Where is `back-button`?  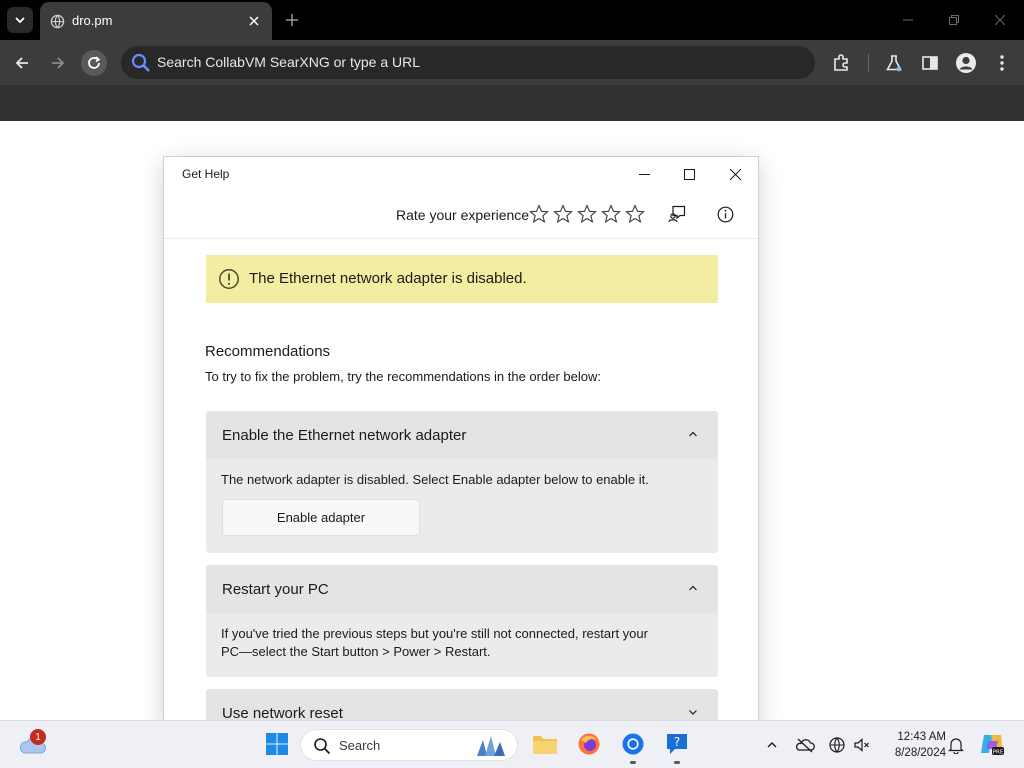 back-button is located at coordinates (22, 63).